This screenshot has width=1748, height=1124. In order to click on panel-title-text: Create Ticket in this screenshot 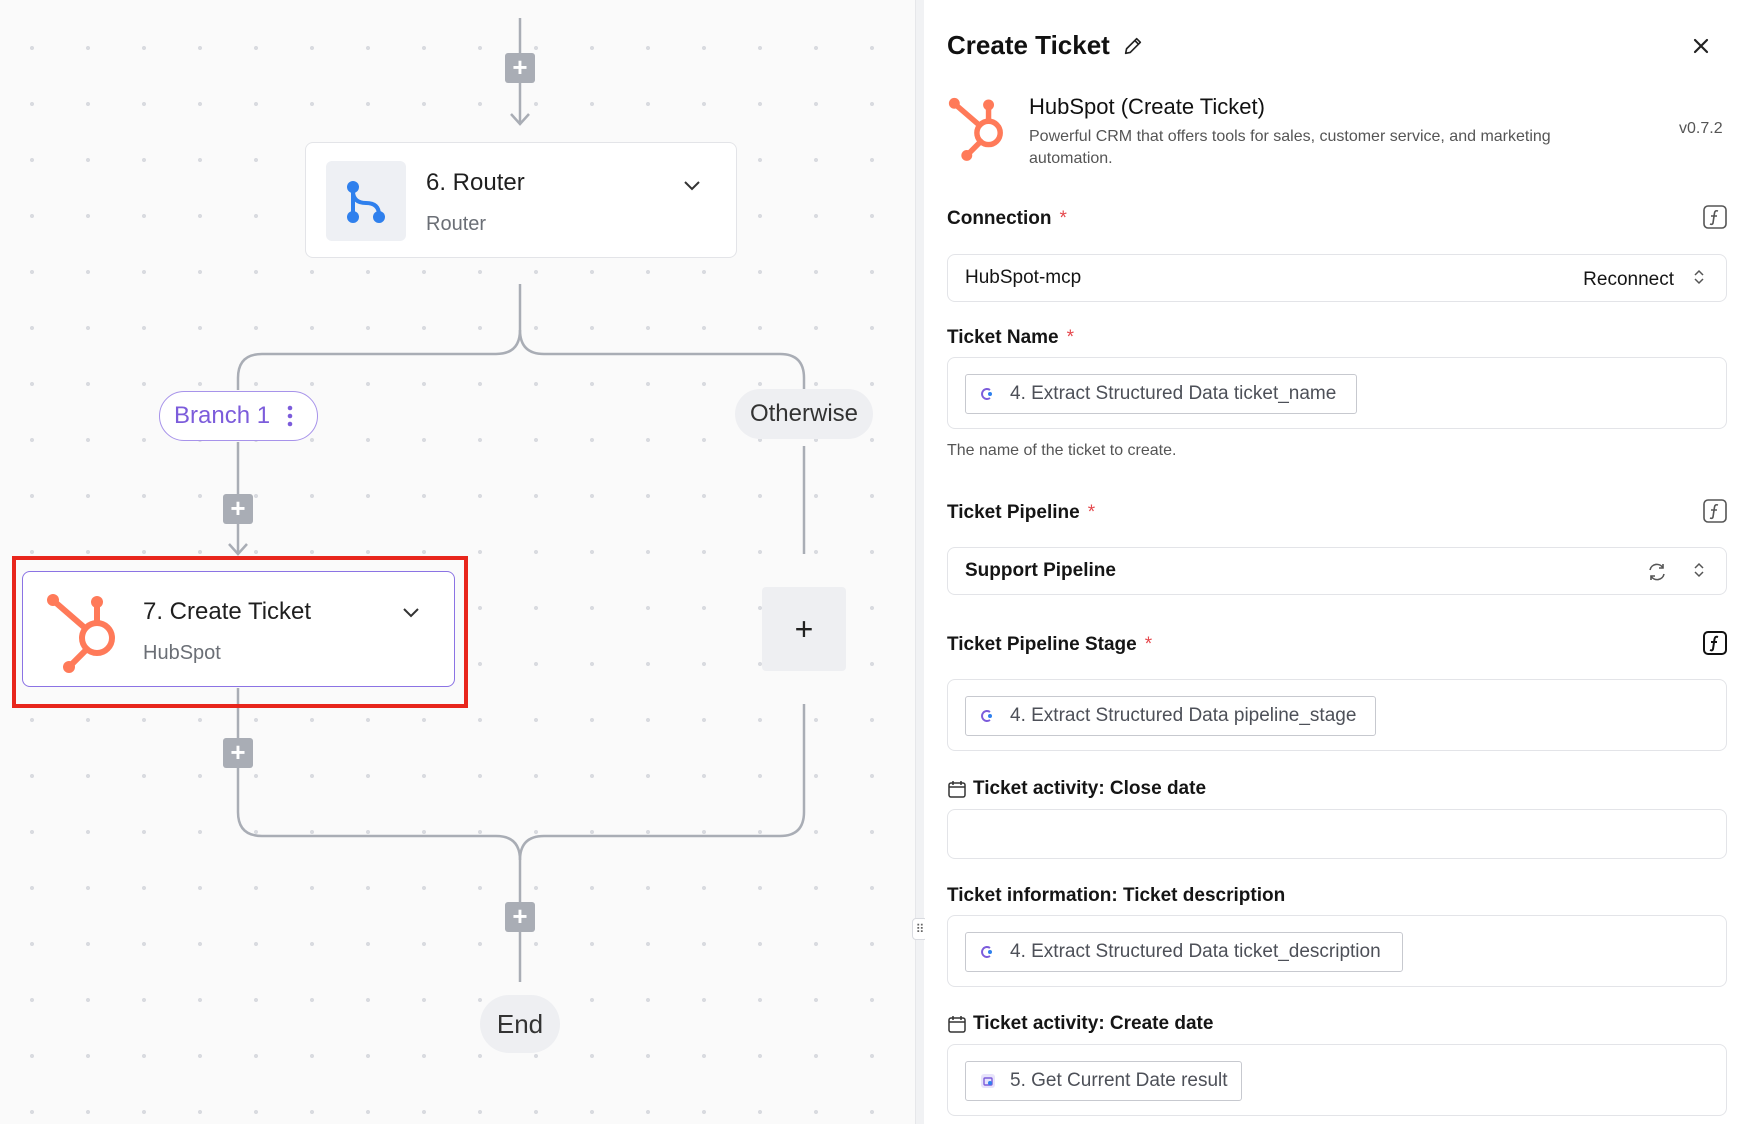, I will do `click(1028, 45)`.